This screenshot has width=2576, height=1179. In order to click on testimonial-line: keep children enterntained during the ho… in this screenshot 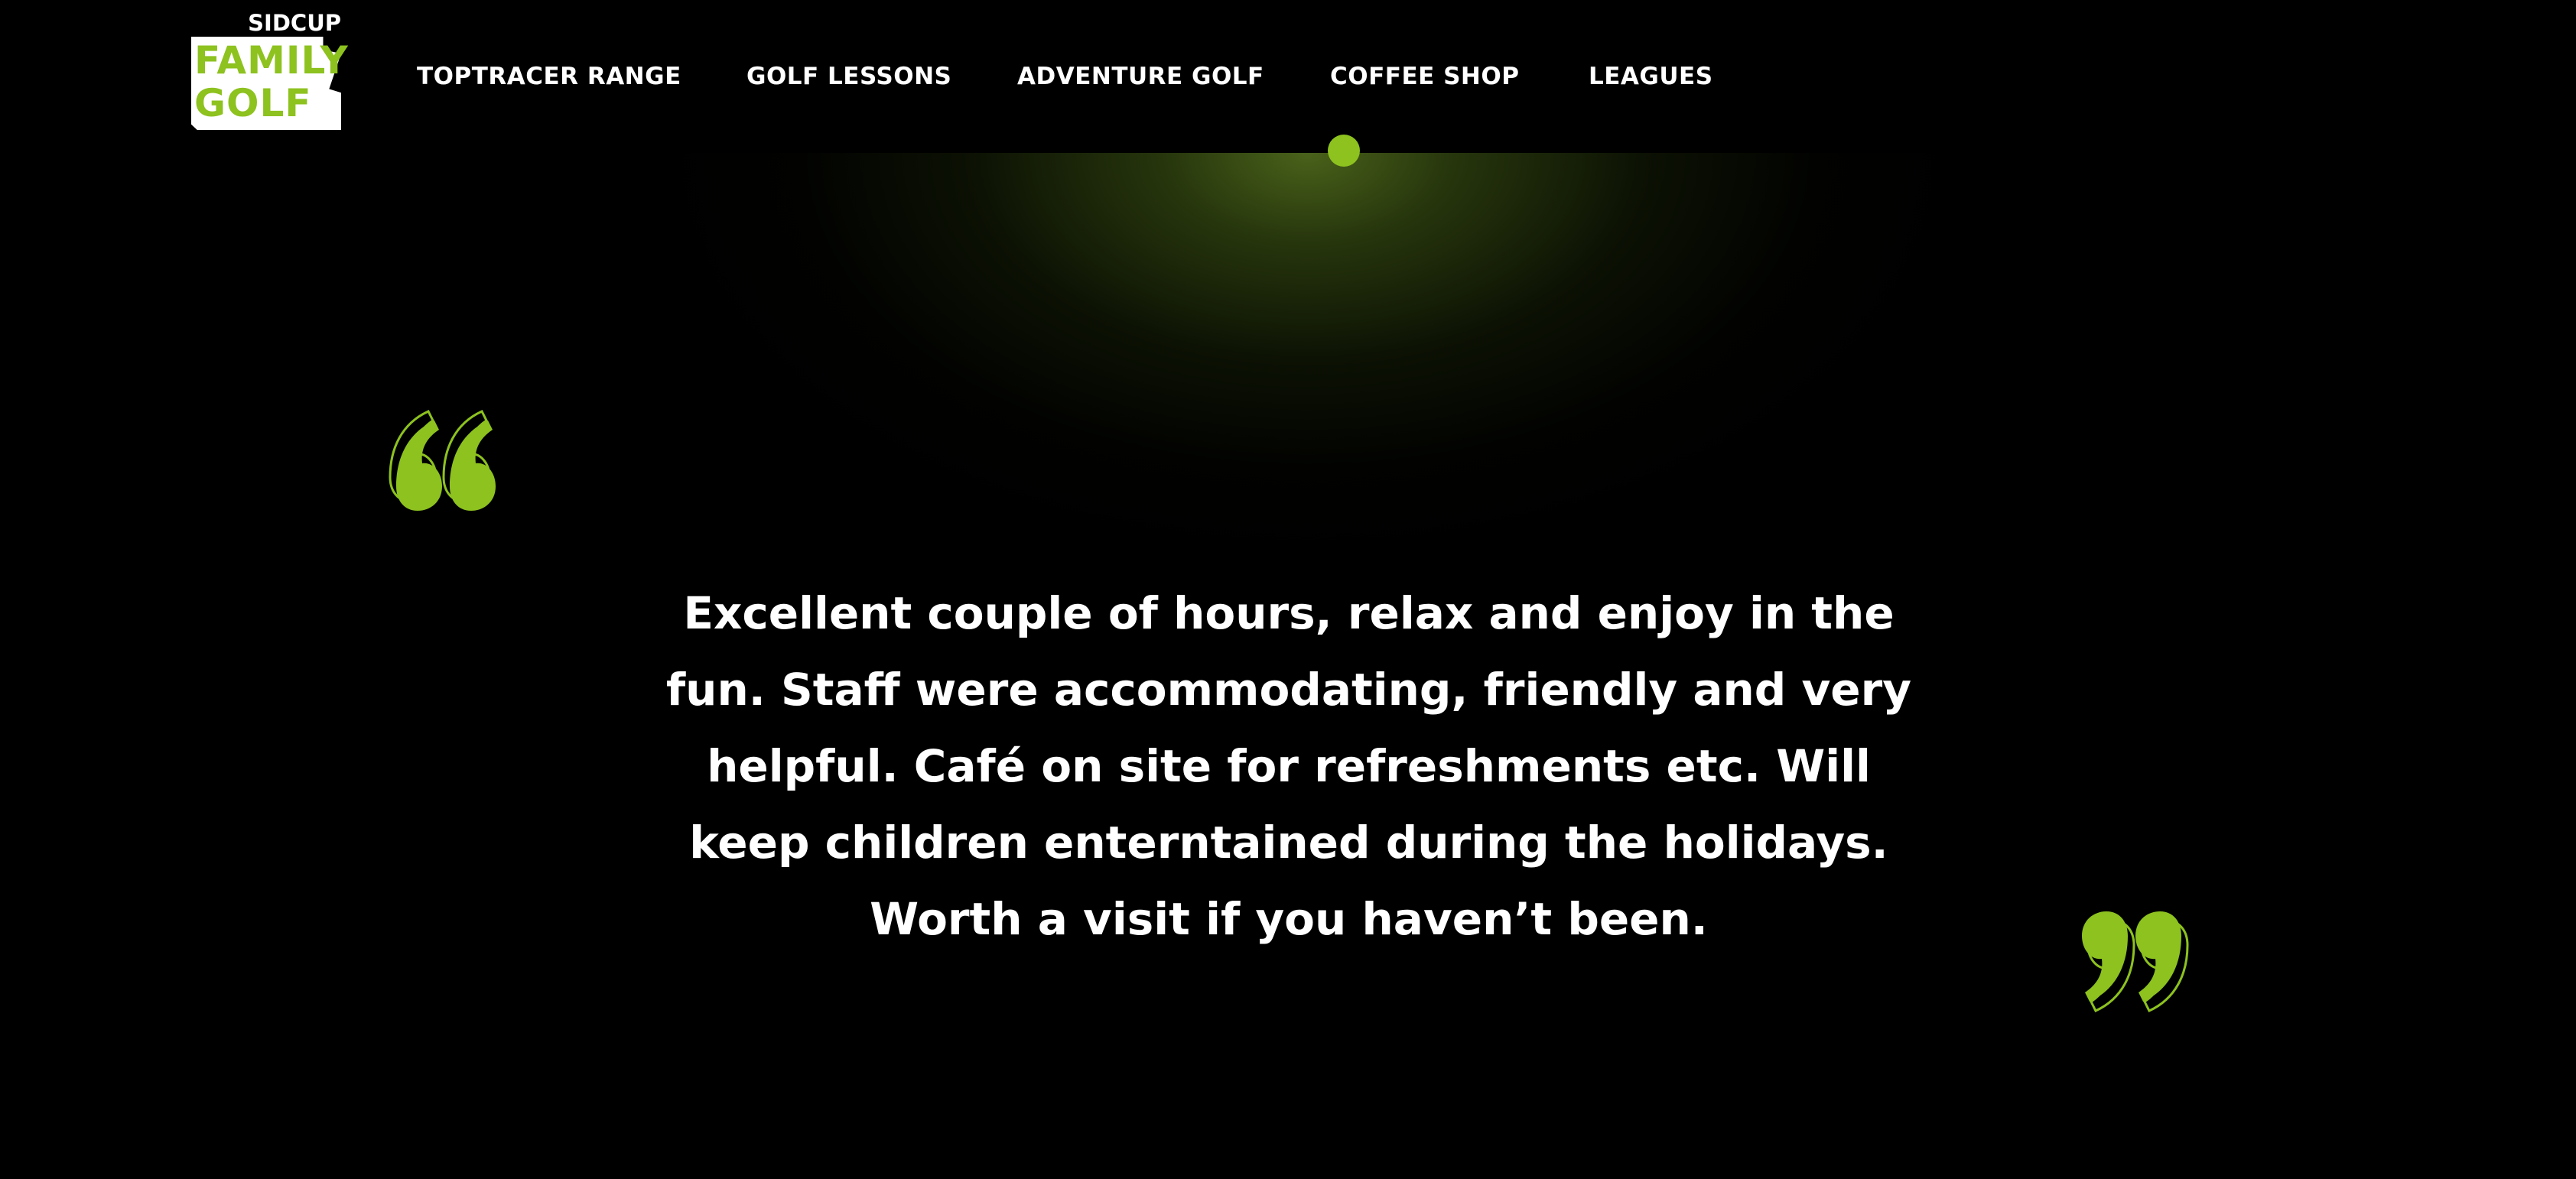, I will do `click(1288, 843)`.